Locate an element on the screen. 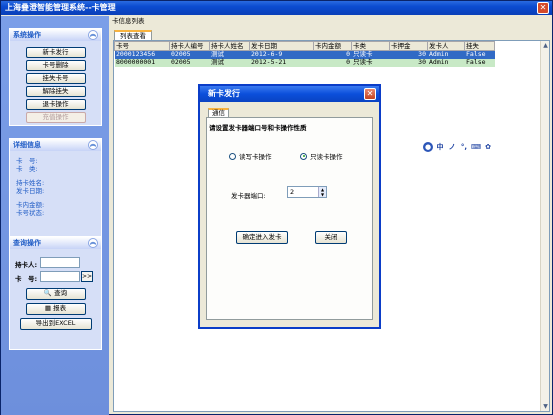 The height and width of the screenshot is (415, 553). report-icon: ▦ is located at coordinates (48, 308).